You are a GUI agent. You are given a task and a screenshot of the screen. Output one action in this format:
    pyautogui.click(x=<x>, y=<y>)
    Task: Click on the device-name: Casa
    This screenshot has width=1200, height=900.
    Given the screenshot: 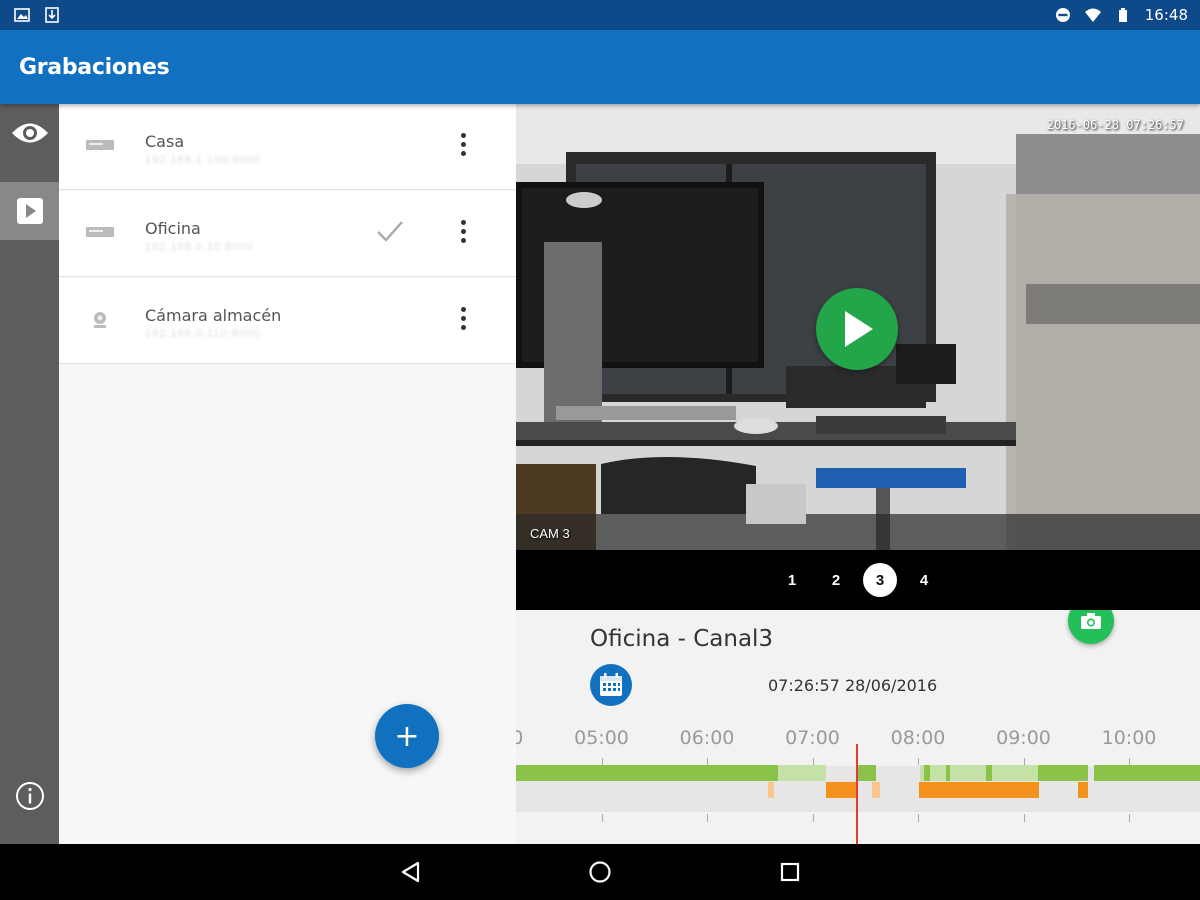 What is the action you would take?
    pyautogui.click(x=165, y=141)
    